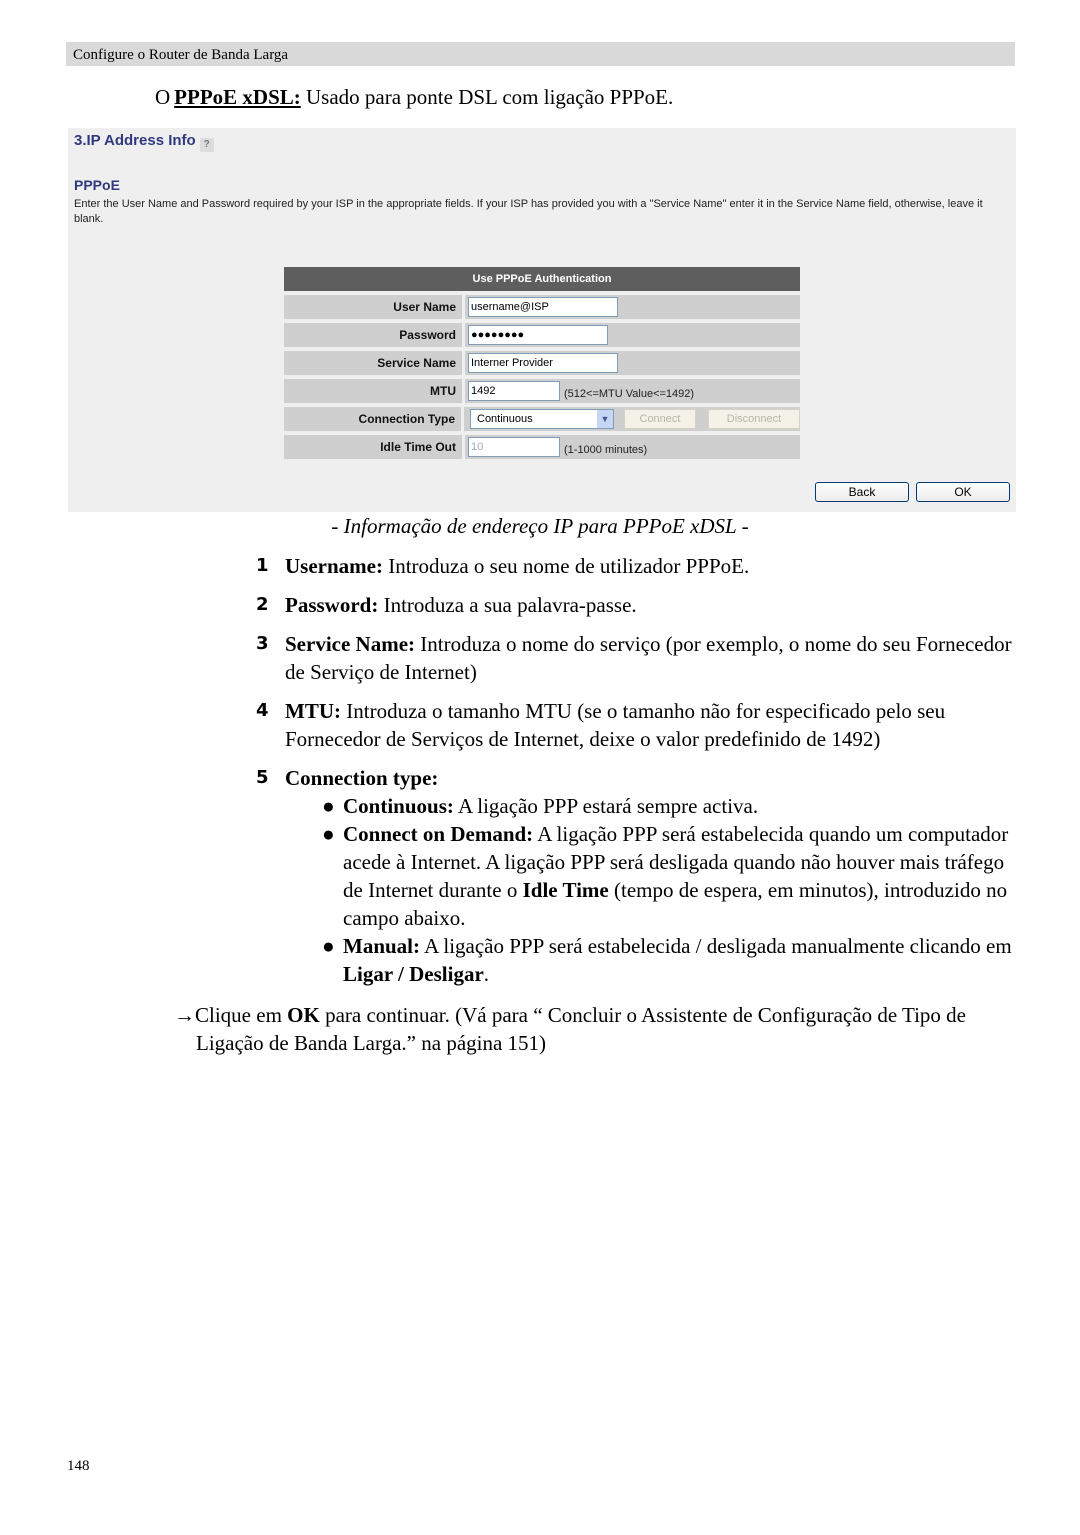  I want to click on connect-button: Connect, so click(660, 419).